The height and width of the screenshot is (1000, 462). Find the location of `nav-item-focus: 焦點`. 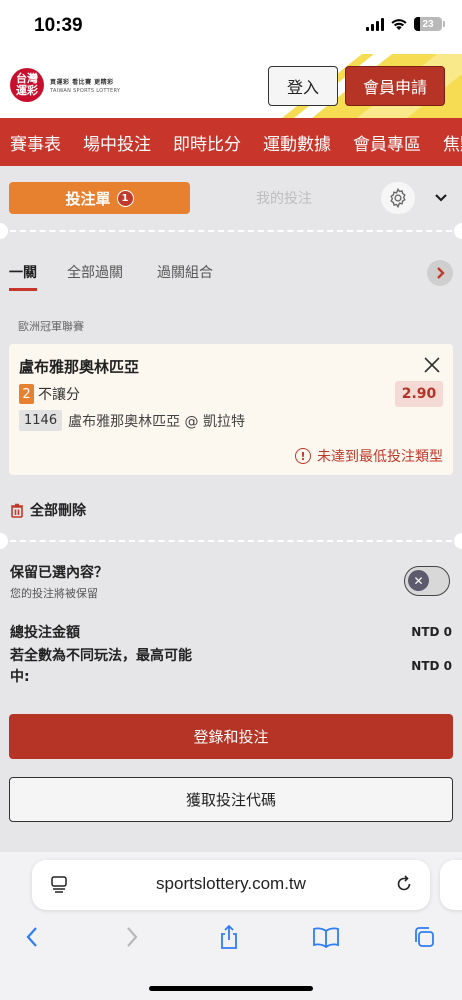

nav-item-focus: 焦點 is located at coordinates (447, 142).